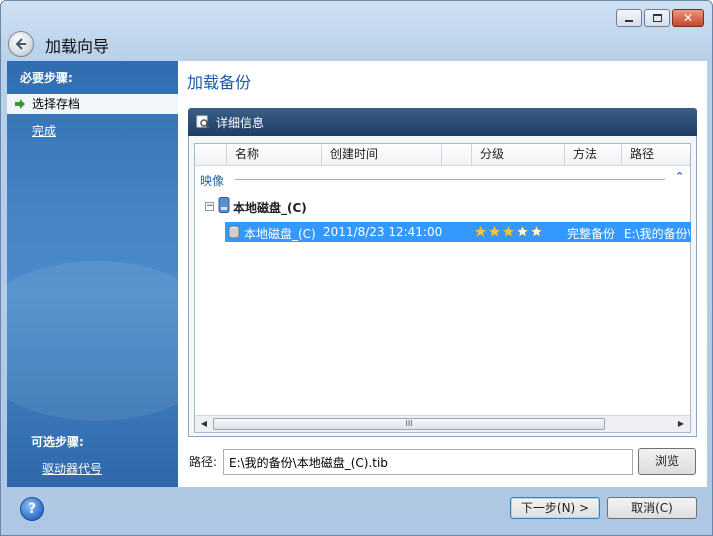 The width and height of the screenshot is (713, 536). Describe the element at coordinates (555, 508) in the screenshot. I see `next-button: 下一步(N) >` at that location.